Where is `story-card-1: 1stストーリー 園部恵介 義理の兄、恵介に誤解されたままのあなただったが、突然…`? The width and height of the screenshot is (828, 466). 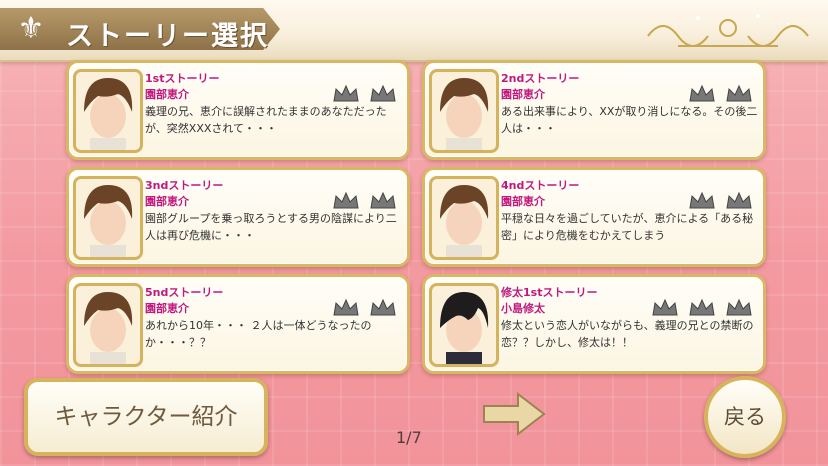
story-card-1: 1stストーリー 園部恵介 義理の兄、恵介に誤解されたままのあなただったが、突然… is located at coordinates (238, 110).